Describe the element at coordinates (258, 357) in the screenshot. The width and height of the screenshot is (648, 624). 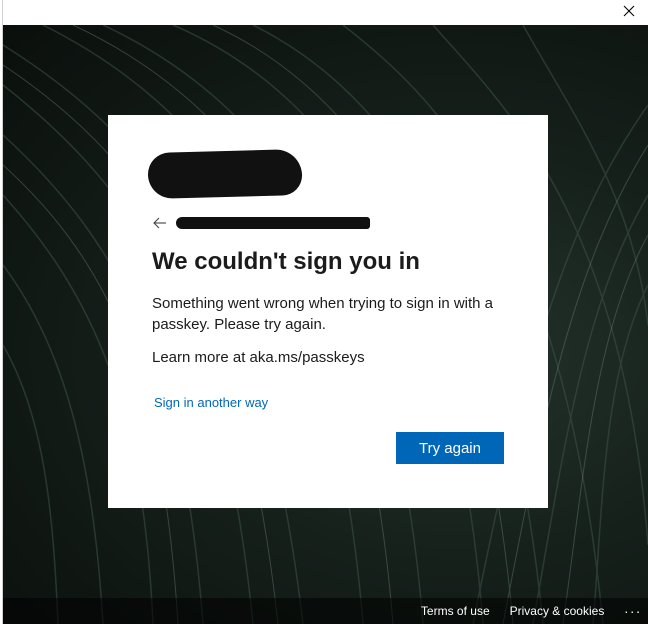
I see `learn-more-text: Learn more at aka.ms/passkeys` at that location.